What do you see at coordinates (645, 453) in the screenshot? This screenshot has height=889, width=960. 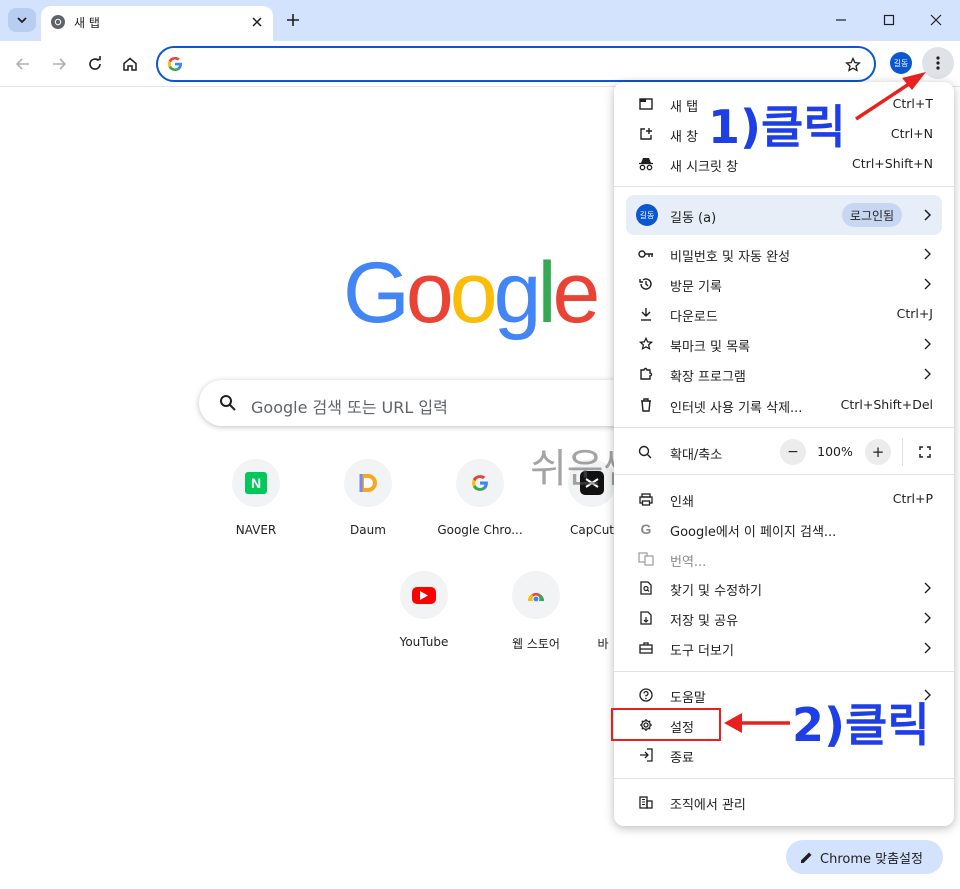 I see `zoom-icon` at bounding box center [645, 453].